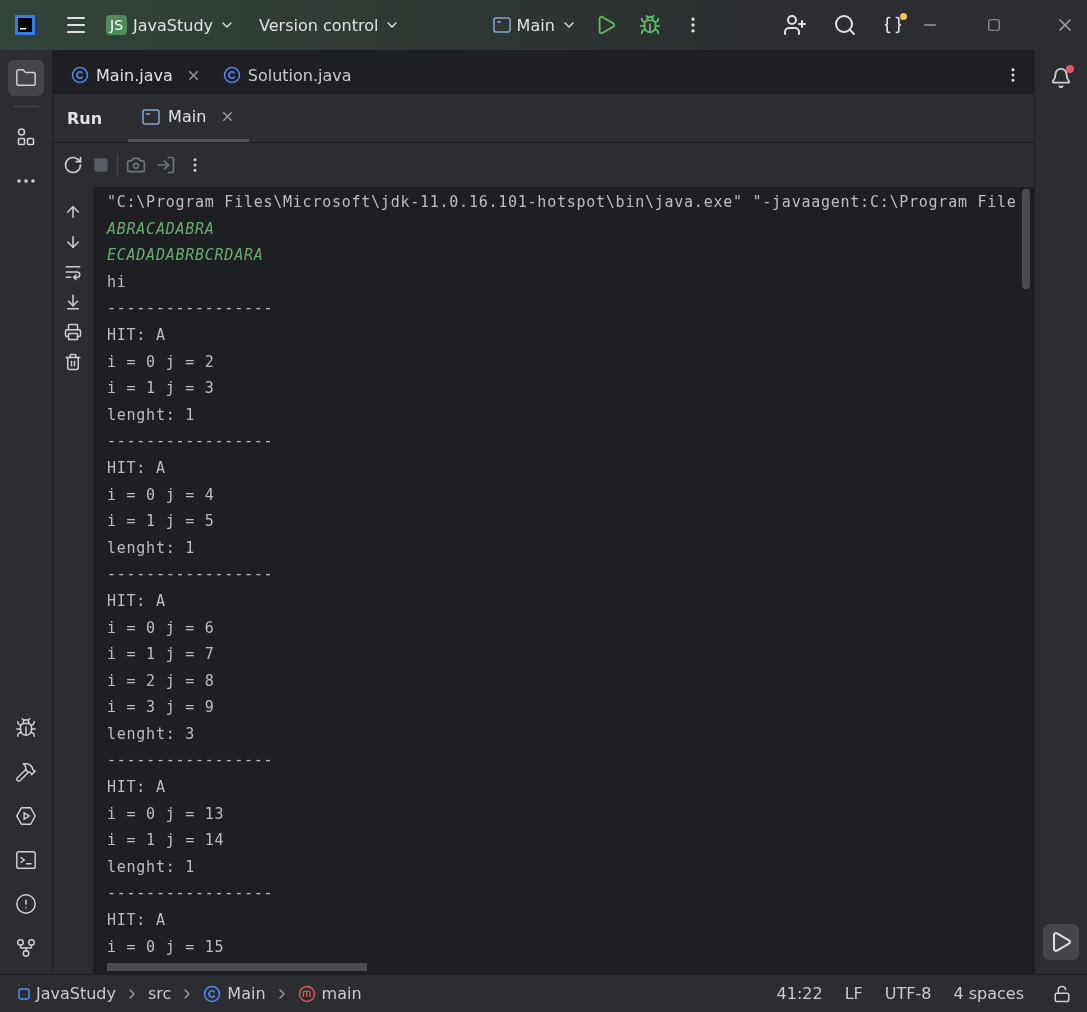  What do you see at coordinates (299, 75) in the screenshot?
I see `tab-label: Solution.java` at bounding box center [299, 75].